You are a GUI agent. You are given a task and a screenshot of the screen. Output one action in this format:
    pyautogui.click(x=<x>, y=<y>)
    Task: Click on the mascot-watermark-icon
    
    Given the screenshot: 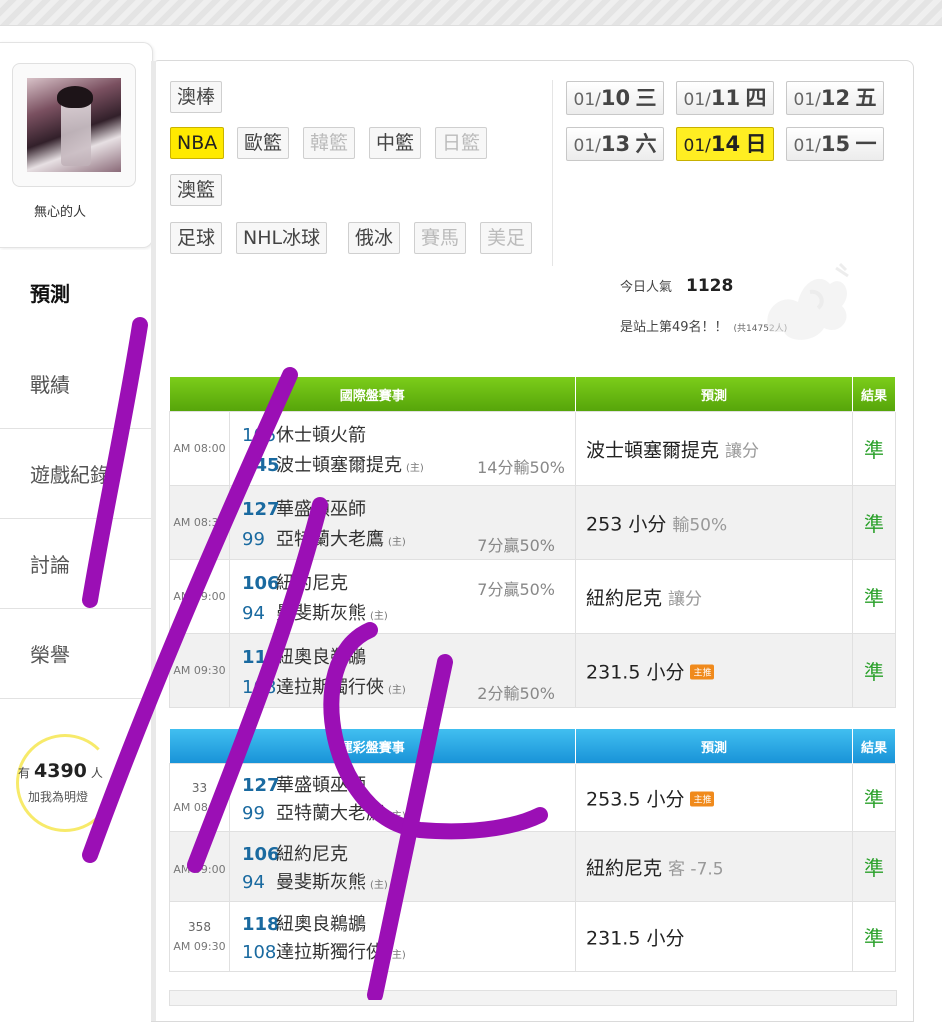 What is the action you would take?
    pyautogui.click(x=808, y=301)
    